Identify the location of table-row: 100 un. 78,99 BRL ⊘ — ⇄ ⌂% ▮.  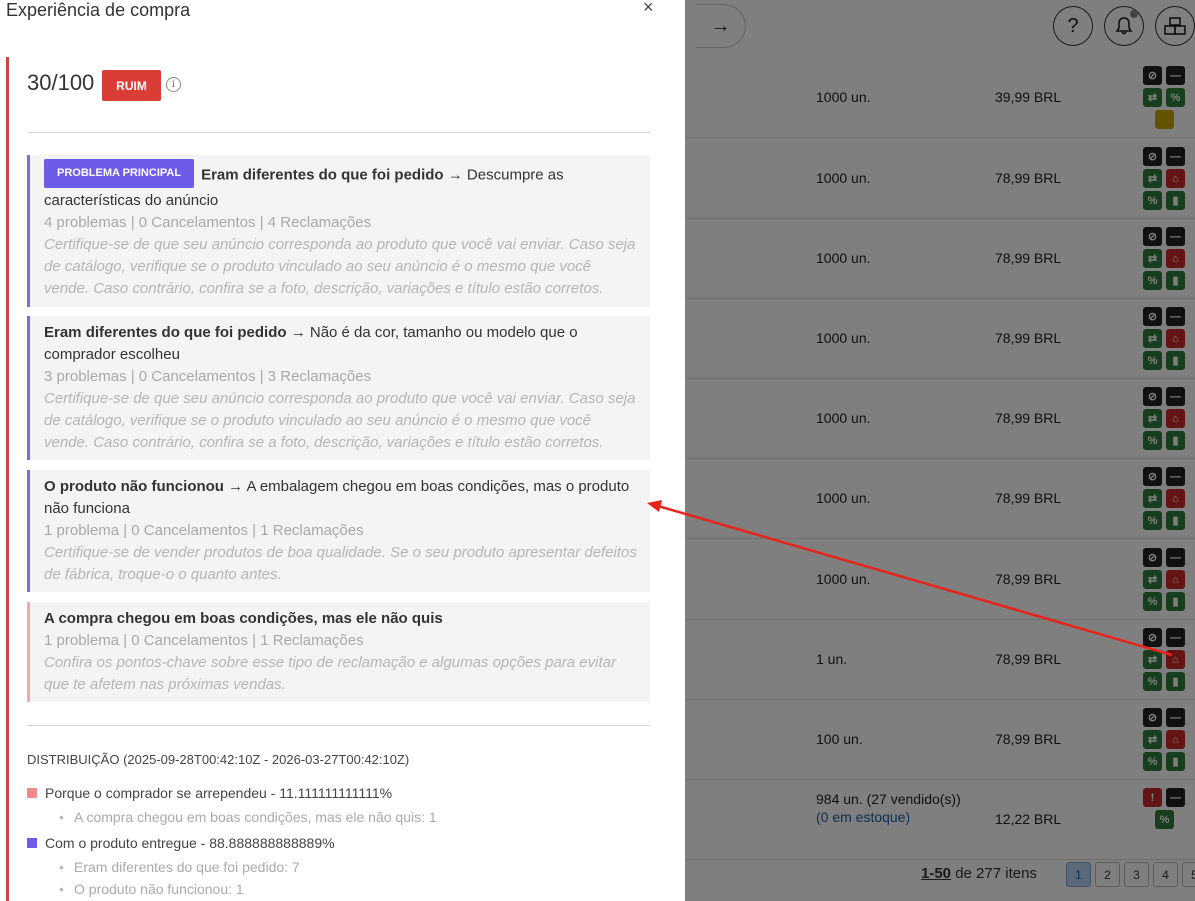
(940, 740).